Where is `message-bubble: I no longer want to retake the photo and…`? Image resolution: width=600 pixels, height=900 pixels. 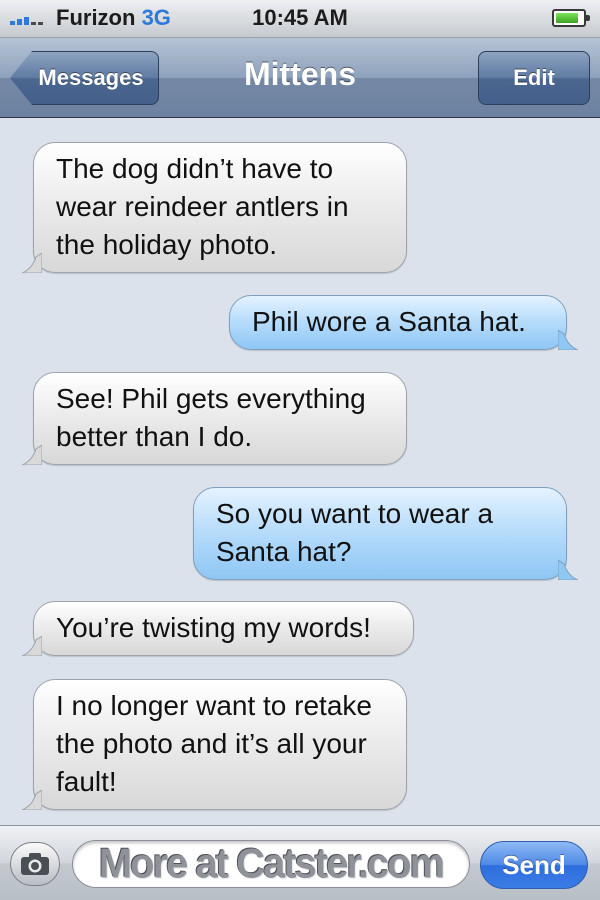 message-bubble: I no longer want to retake the photo and… is located at coordinates (214, 744).